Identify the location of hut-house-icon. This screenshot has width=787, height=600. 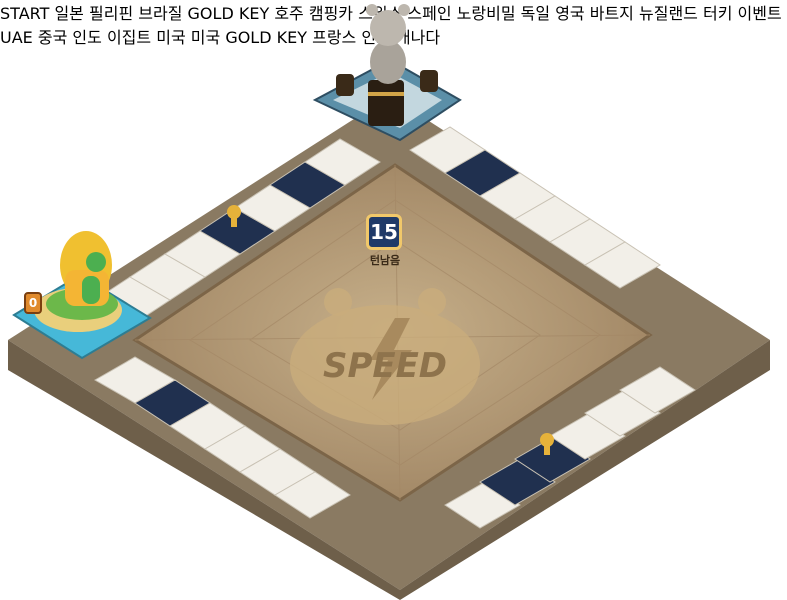
(86, 268).